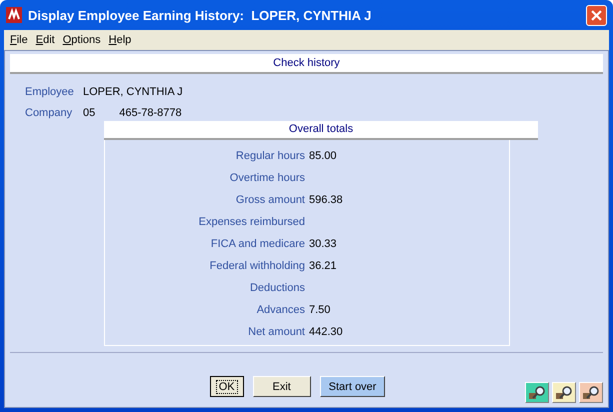  What do you see at coordinates (323, 266) in the screenshot?
I see `total-value: 36.21` at bounding box center [323, 266].